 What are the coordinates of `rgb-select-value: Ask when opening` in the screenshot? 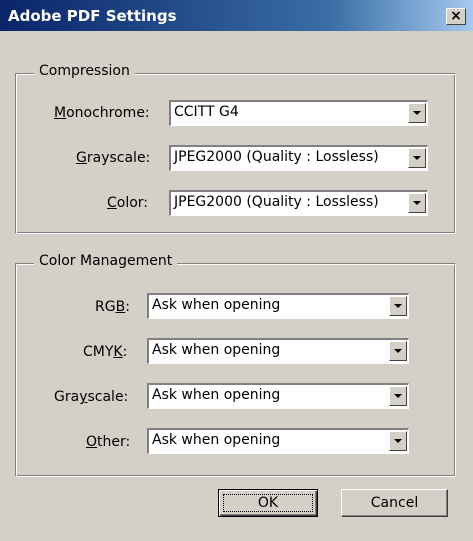 It's located at (216, 305).